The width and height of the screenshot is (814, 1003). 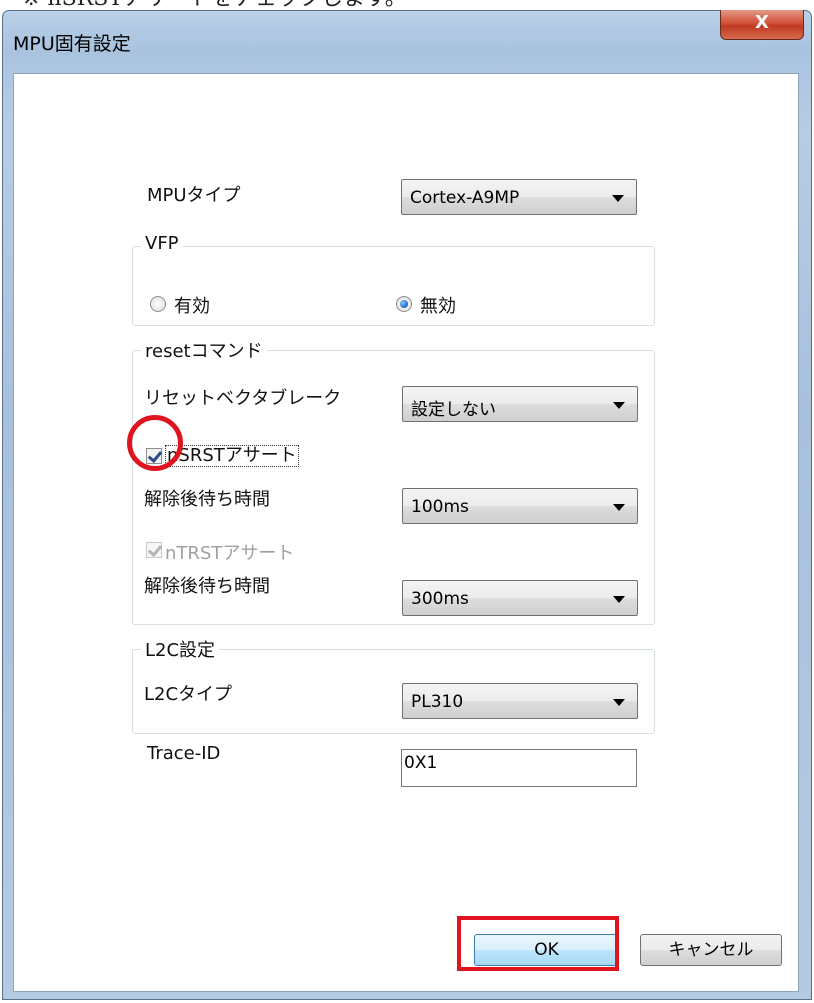 I want to click on trace-id-value: 0X1, so click(x=421, y=763).